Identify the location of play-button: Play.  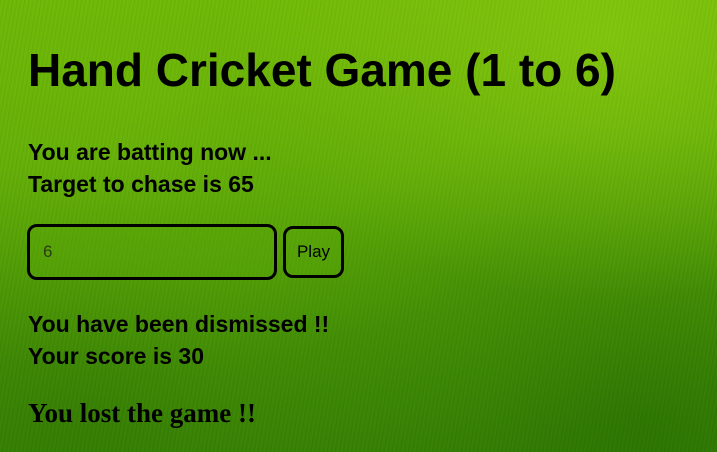
(313, 252).